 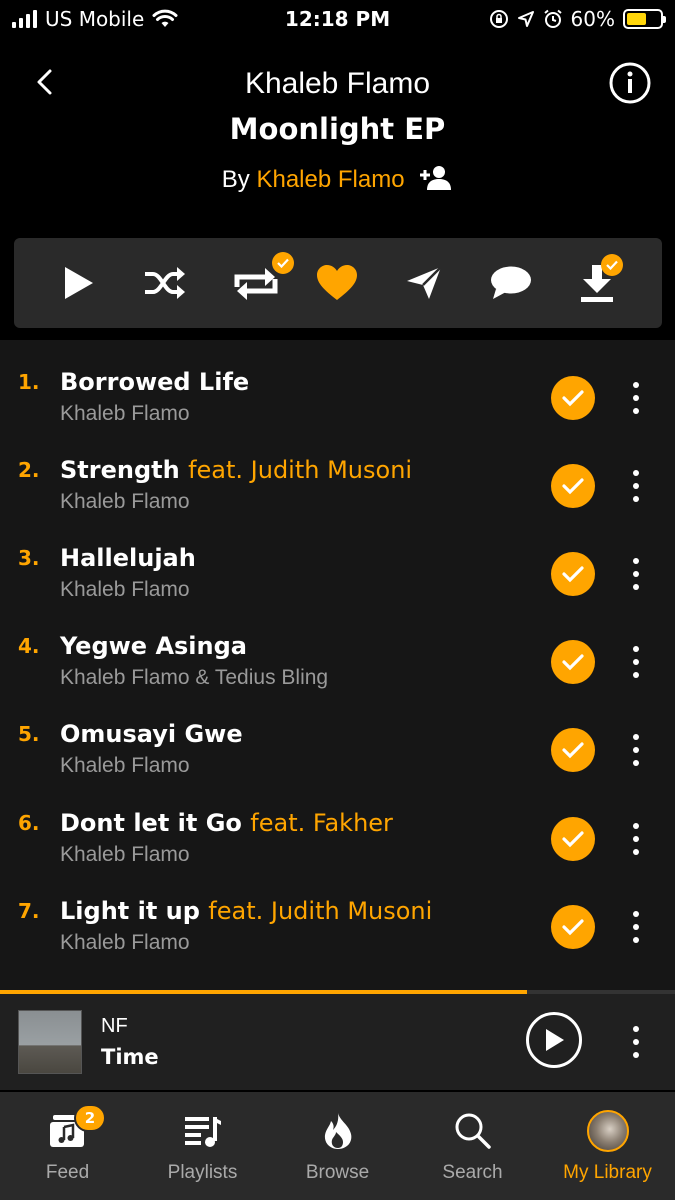 I want to click on track-number: 4., so click(x=29, y=646).